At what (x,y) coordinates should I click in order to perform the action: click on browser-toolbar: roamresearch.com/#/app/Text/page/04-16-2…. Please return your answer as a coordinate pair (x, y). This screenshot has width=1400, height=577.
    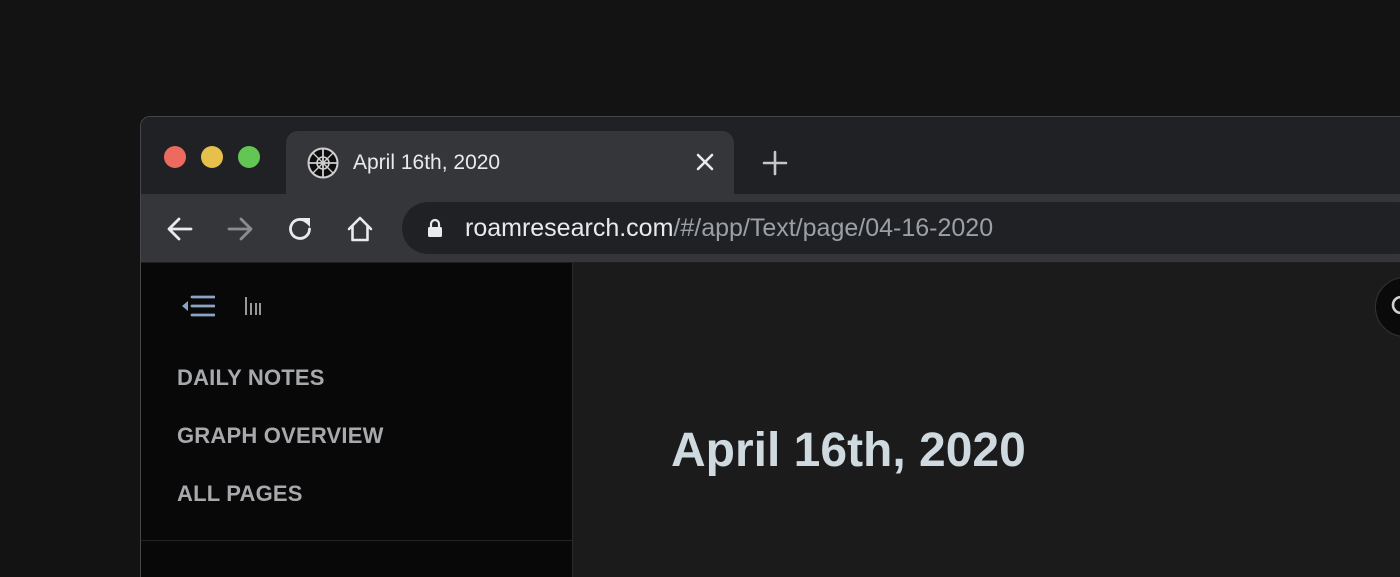
    Looking at the image, I should click on (770, 228).